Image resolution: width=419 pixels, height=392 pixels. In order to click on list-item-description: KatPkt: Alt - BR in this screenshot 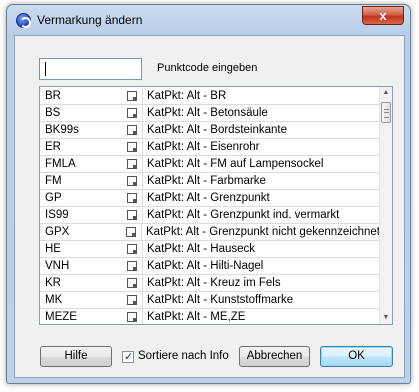, I will do `click(187, 95)`.